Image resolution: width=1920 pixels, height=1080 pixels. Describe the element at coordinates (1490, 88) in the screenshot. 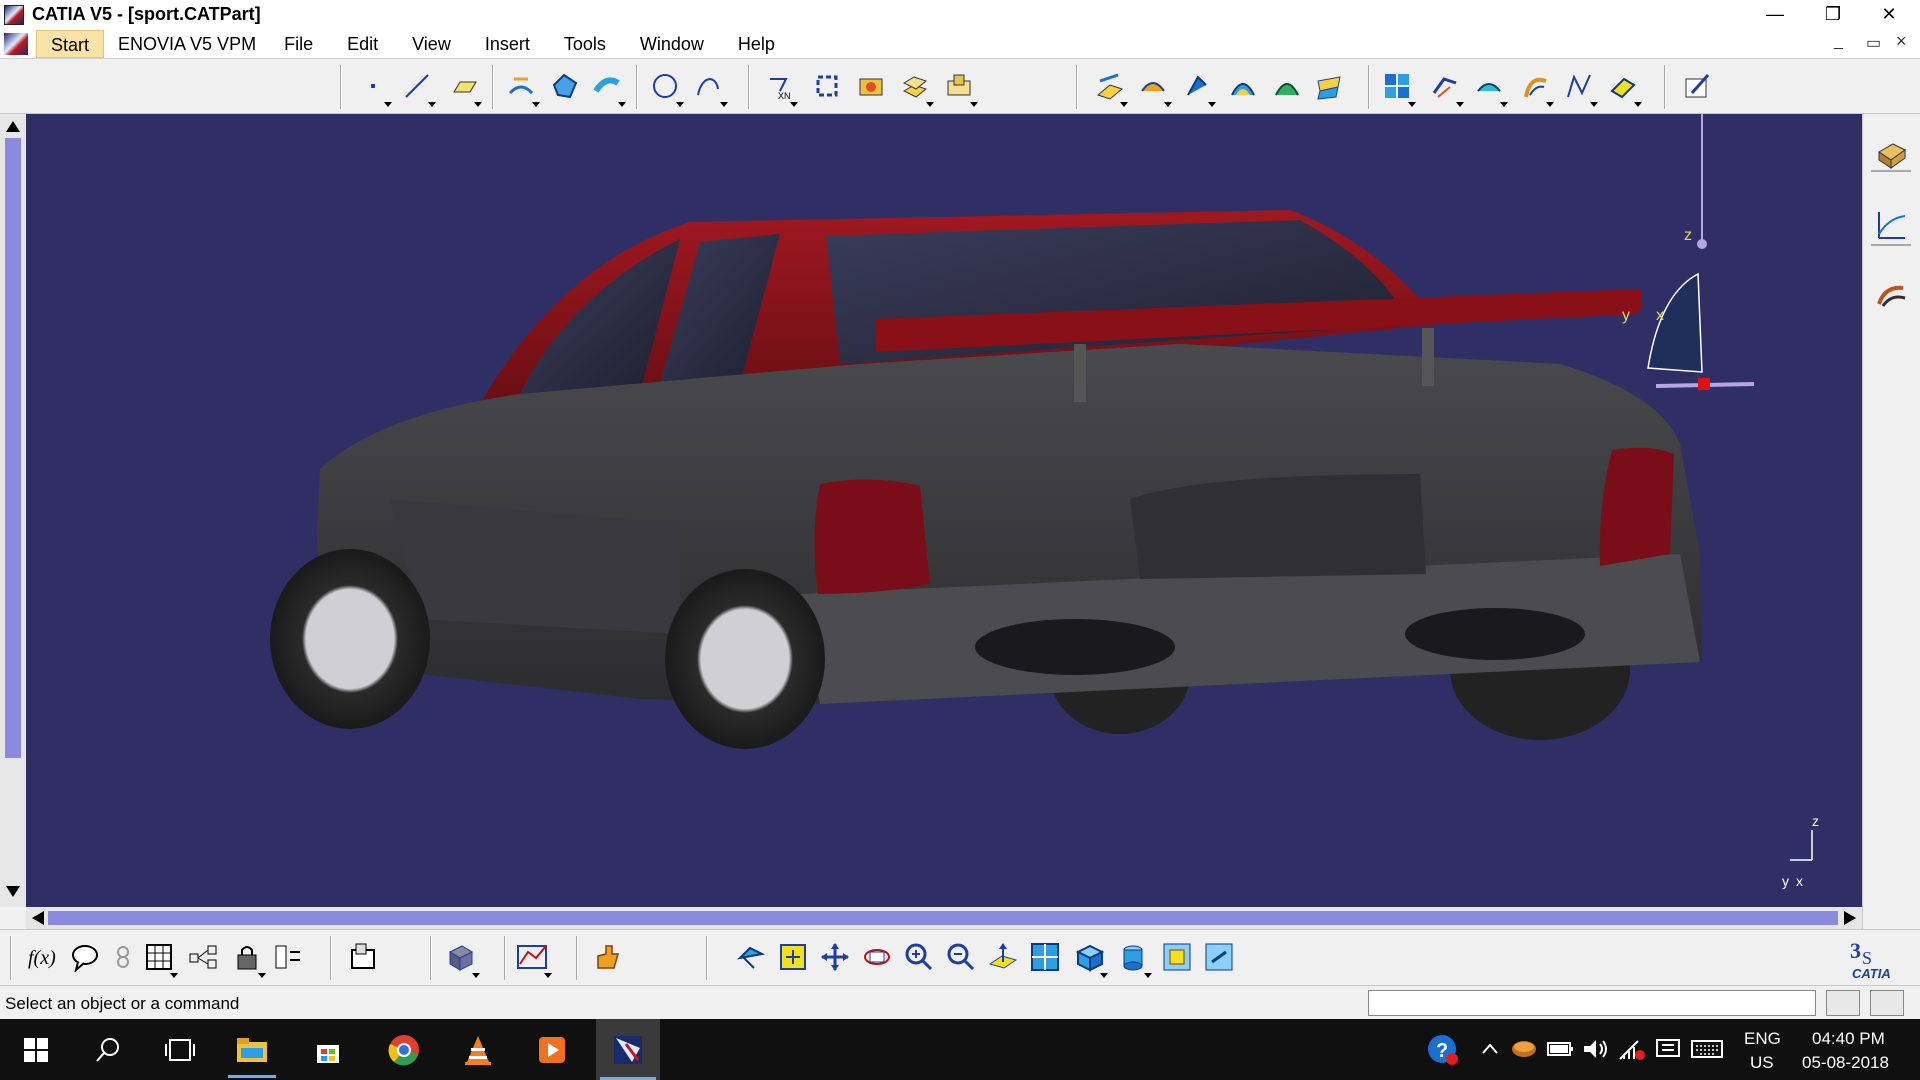

I see `boundary-icon` at that location.